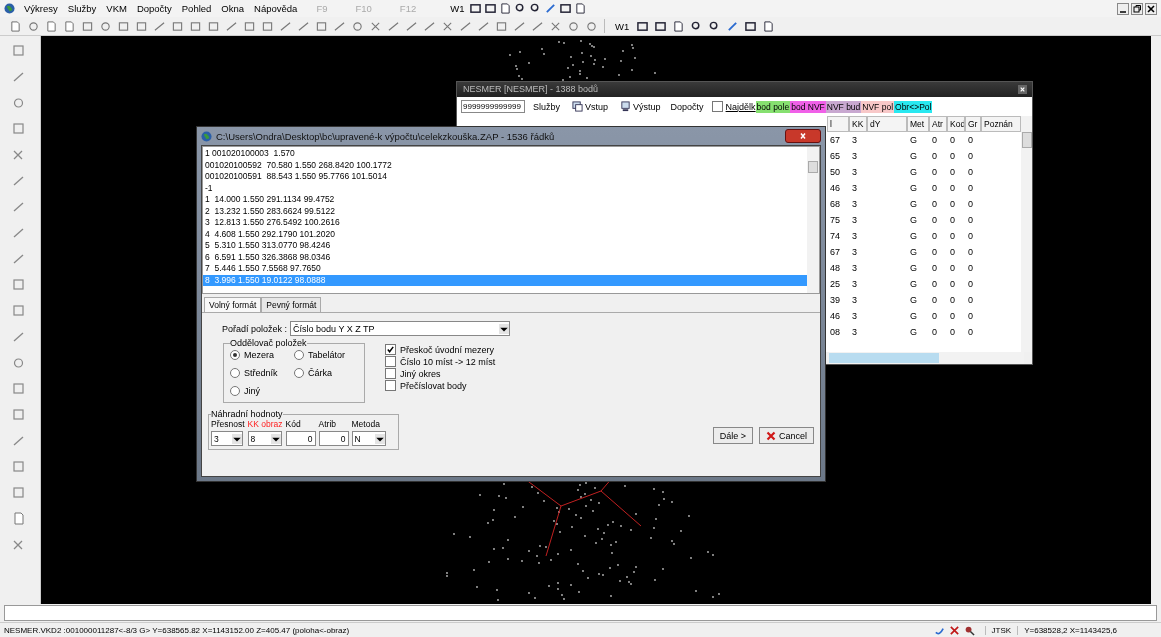 Image resolution: width=1161 pixels, height=637 pixels. What do you see at coordinates (786, 435) in the screenshot?
I see `dialog-button: Cancel` at bounding box center [786, 435].